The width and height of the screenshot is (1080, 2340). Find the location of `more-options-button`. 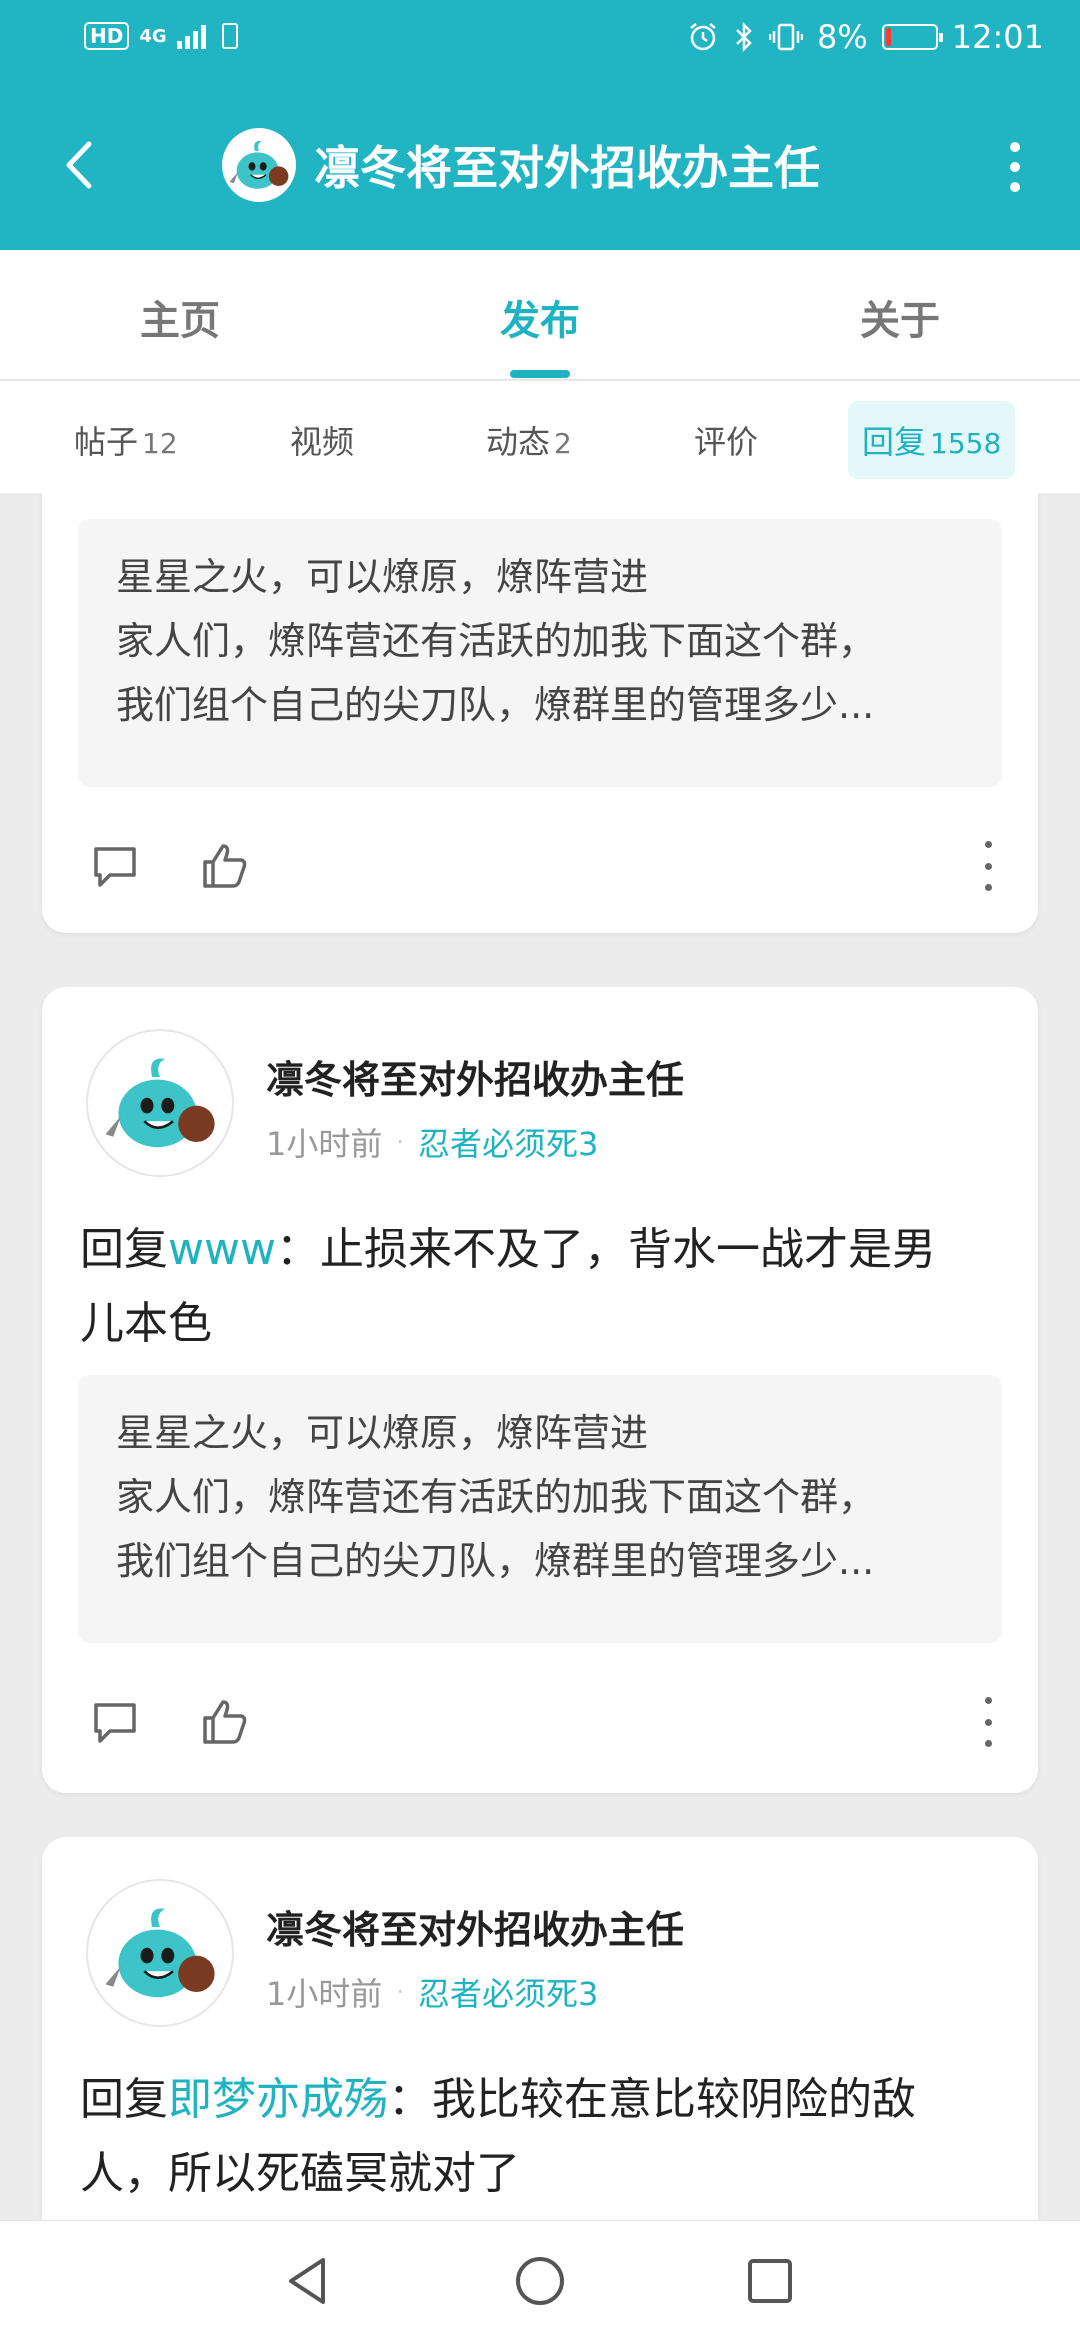

more-options-button is located at coordinates (1015, 167).